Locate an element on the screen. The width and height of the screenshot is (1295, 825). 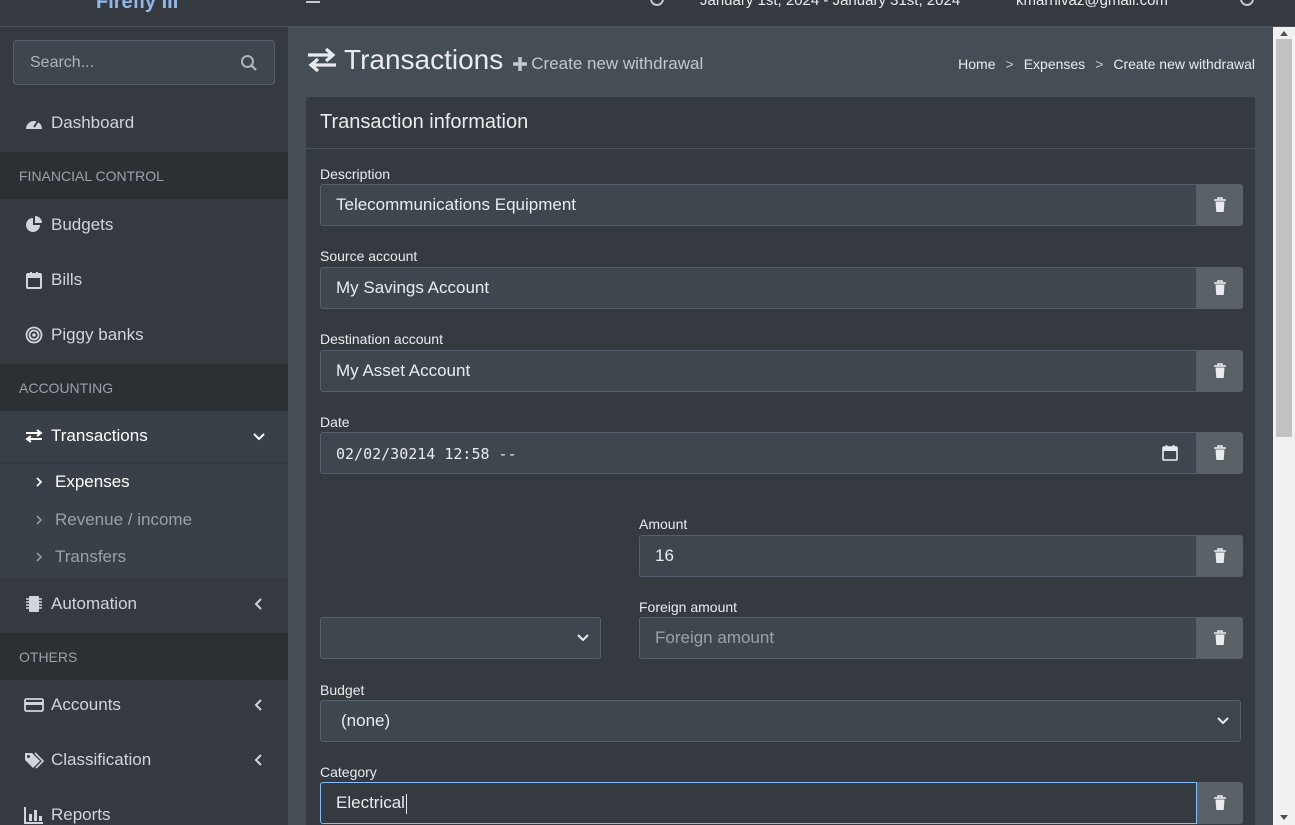
sidebar-item-label: Revenue / income is located at coordinates (124, 519).